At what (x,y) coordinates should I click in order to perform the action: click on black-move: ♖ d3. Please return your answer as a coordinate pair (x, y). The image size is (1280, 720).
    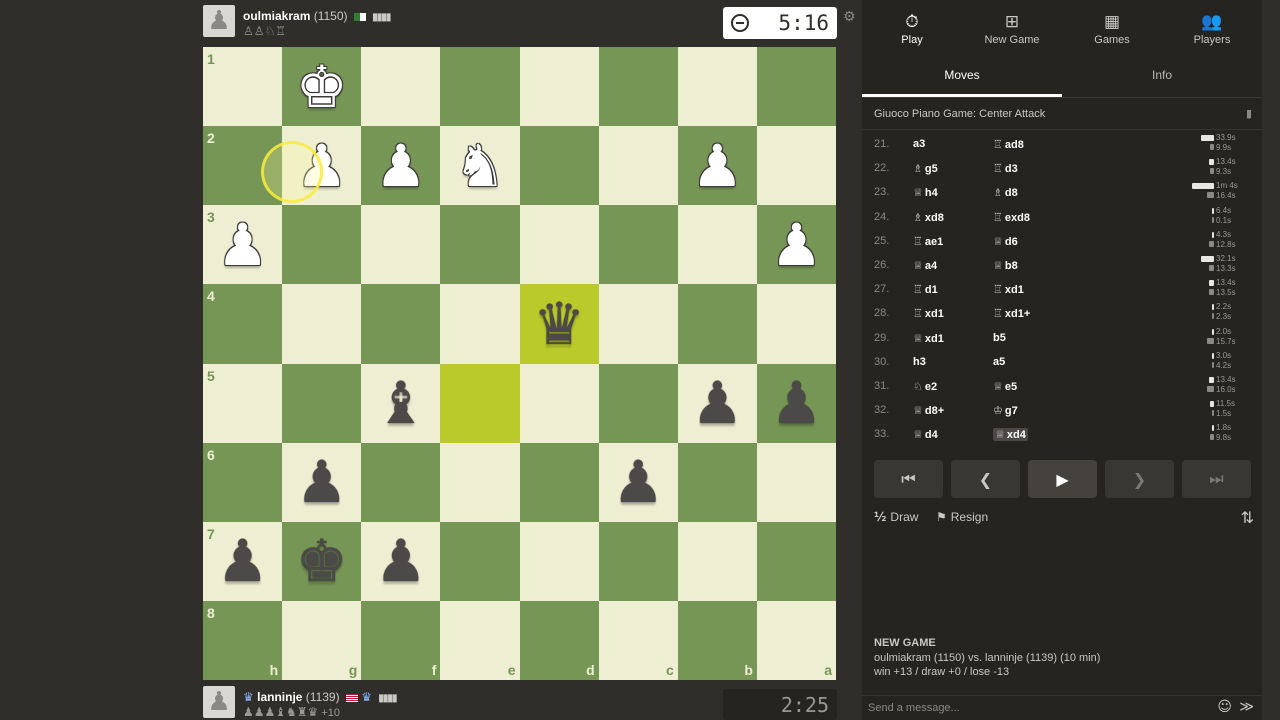
    Looking at the image, I should click on (1005, 168).